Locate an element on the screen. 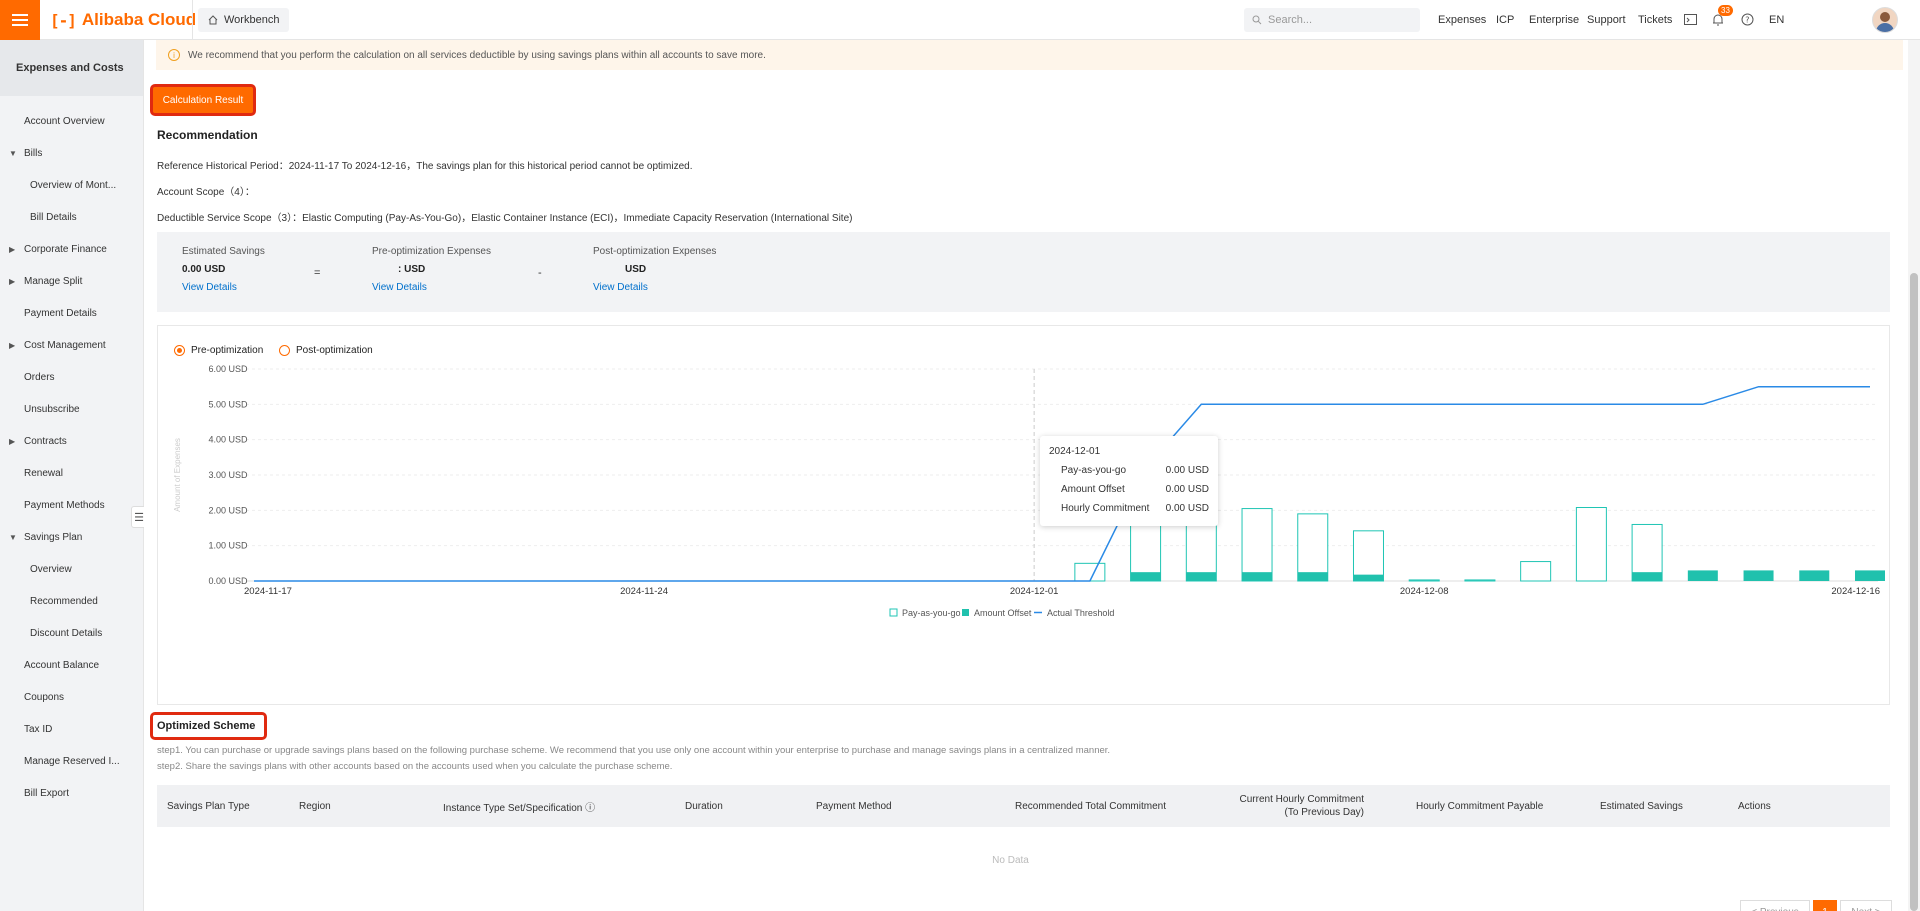  sidebar-item-recommended: Recommended is located at coordinates (71, 601).